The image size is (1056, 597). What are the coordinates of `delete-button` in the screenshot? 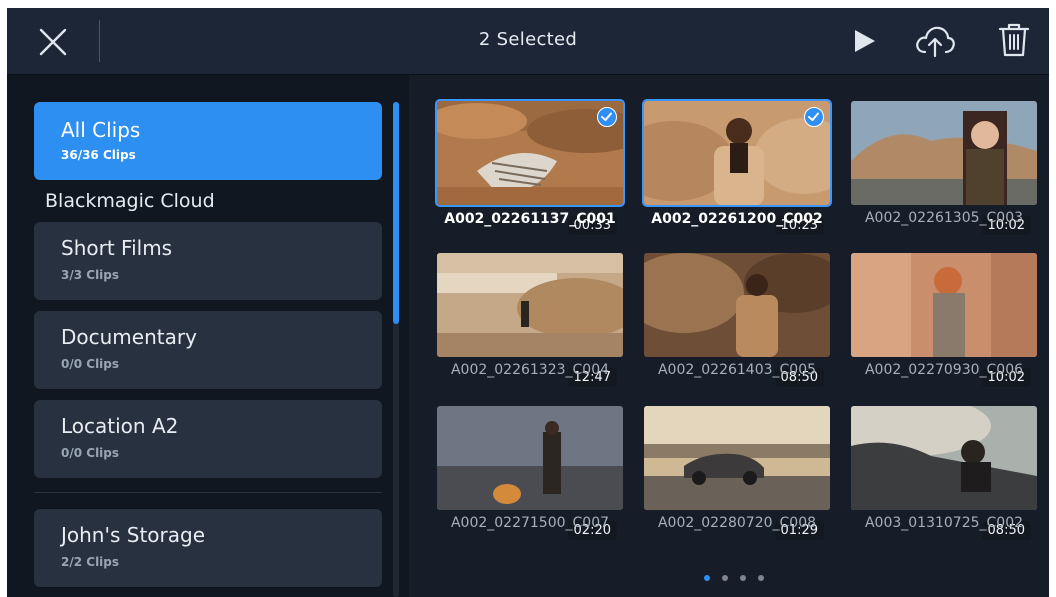 It's located at (1014, 40).